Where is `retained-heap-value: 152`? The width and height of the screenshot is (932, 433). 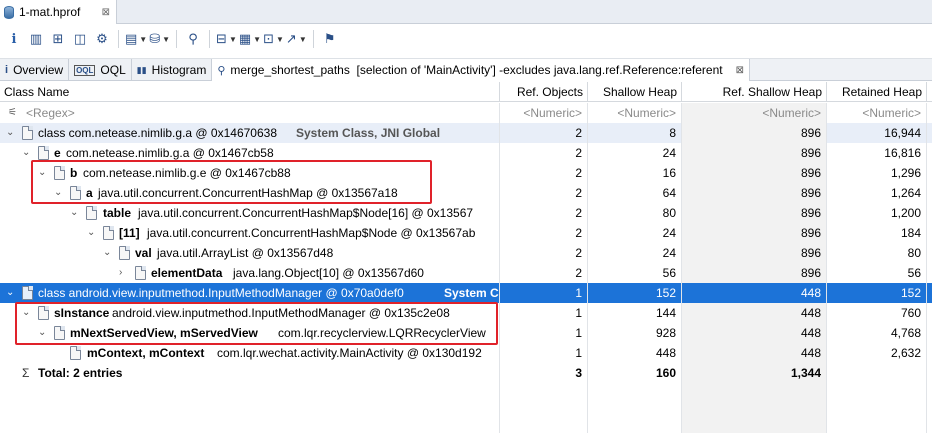 retained-heap-value: 152 is located at coordinates (877, 293).